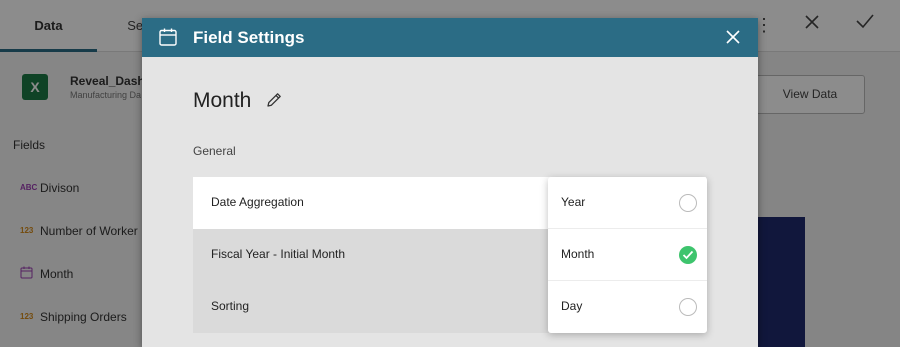 Image resolution: width=900 pixels, height=347 pixels. I want to click on pencil-icon, so click(274, 100).